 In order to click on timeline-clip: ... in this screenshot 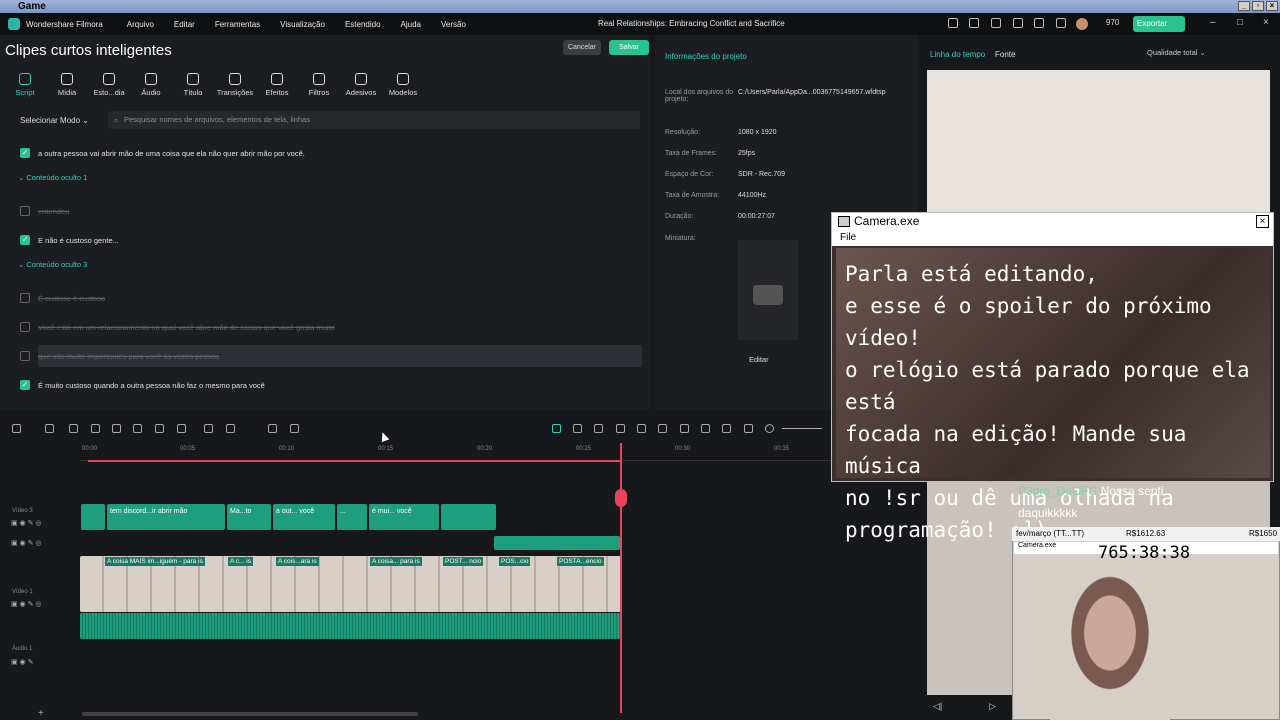, I will do `click(352, 517)`.